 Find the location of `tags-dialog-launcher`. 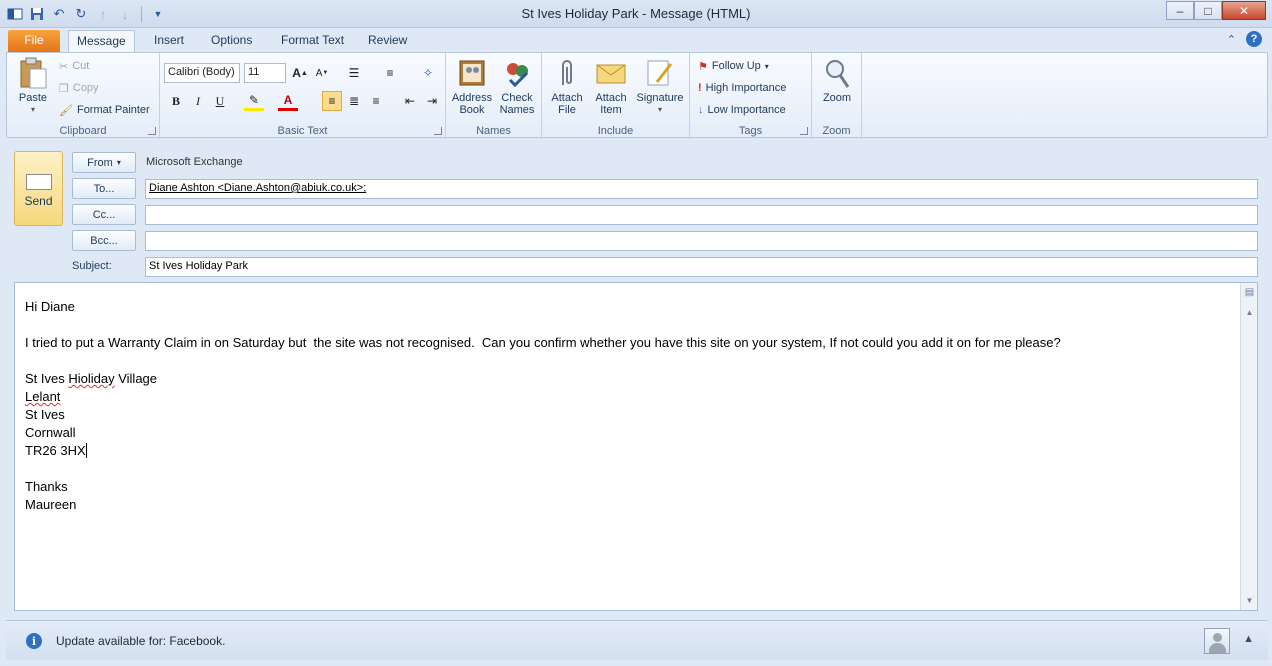

tags-dialog-launcher is located at coordinates (804, 131).